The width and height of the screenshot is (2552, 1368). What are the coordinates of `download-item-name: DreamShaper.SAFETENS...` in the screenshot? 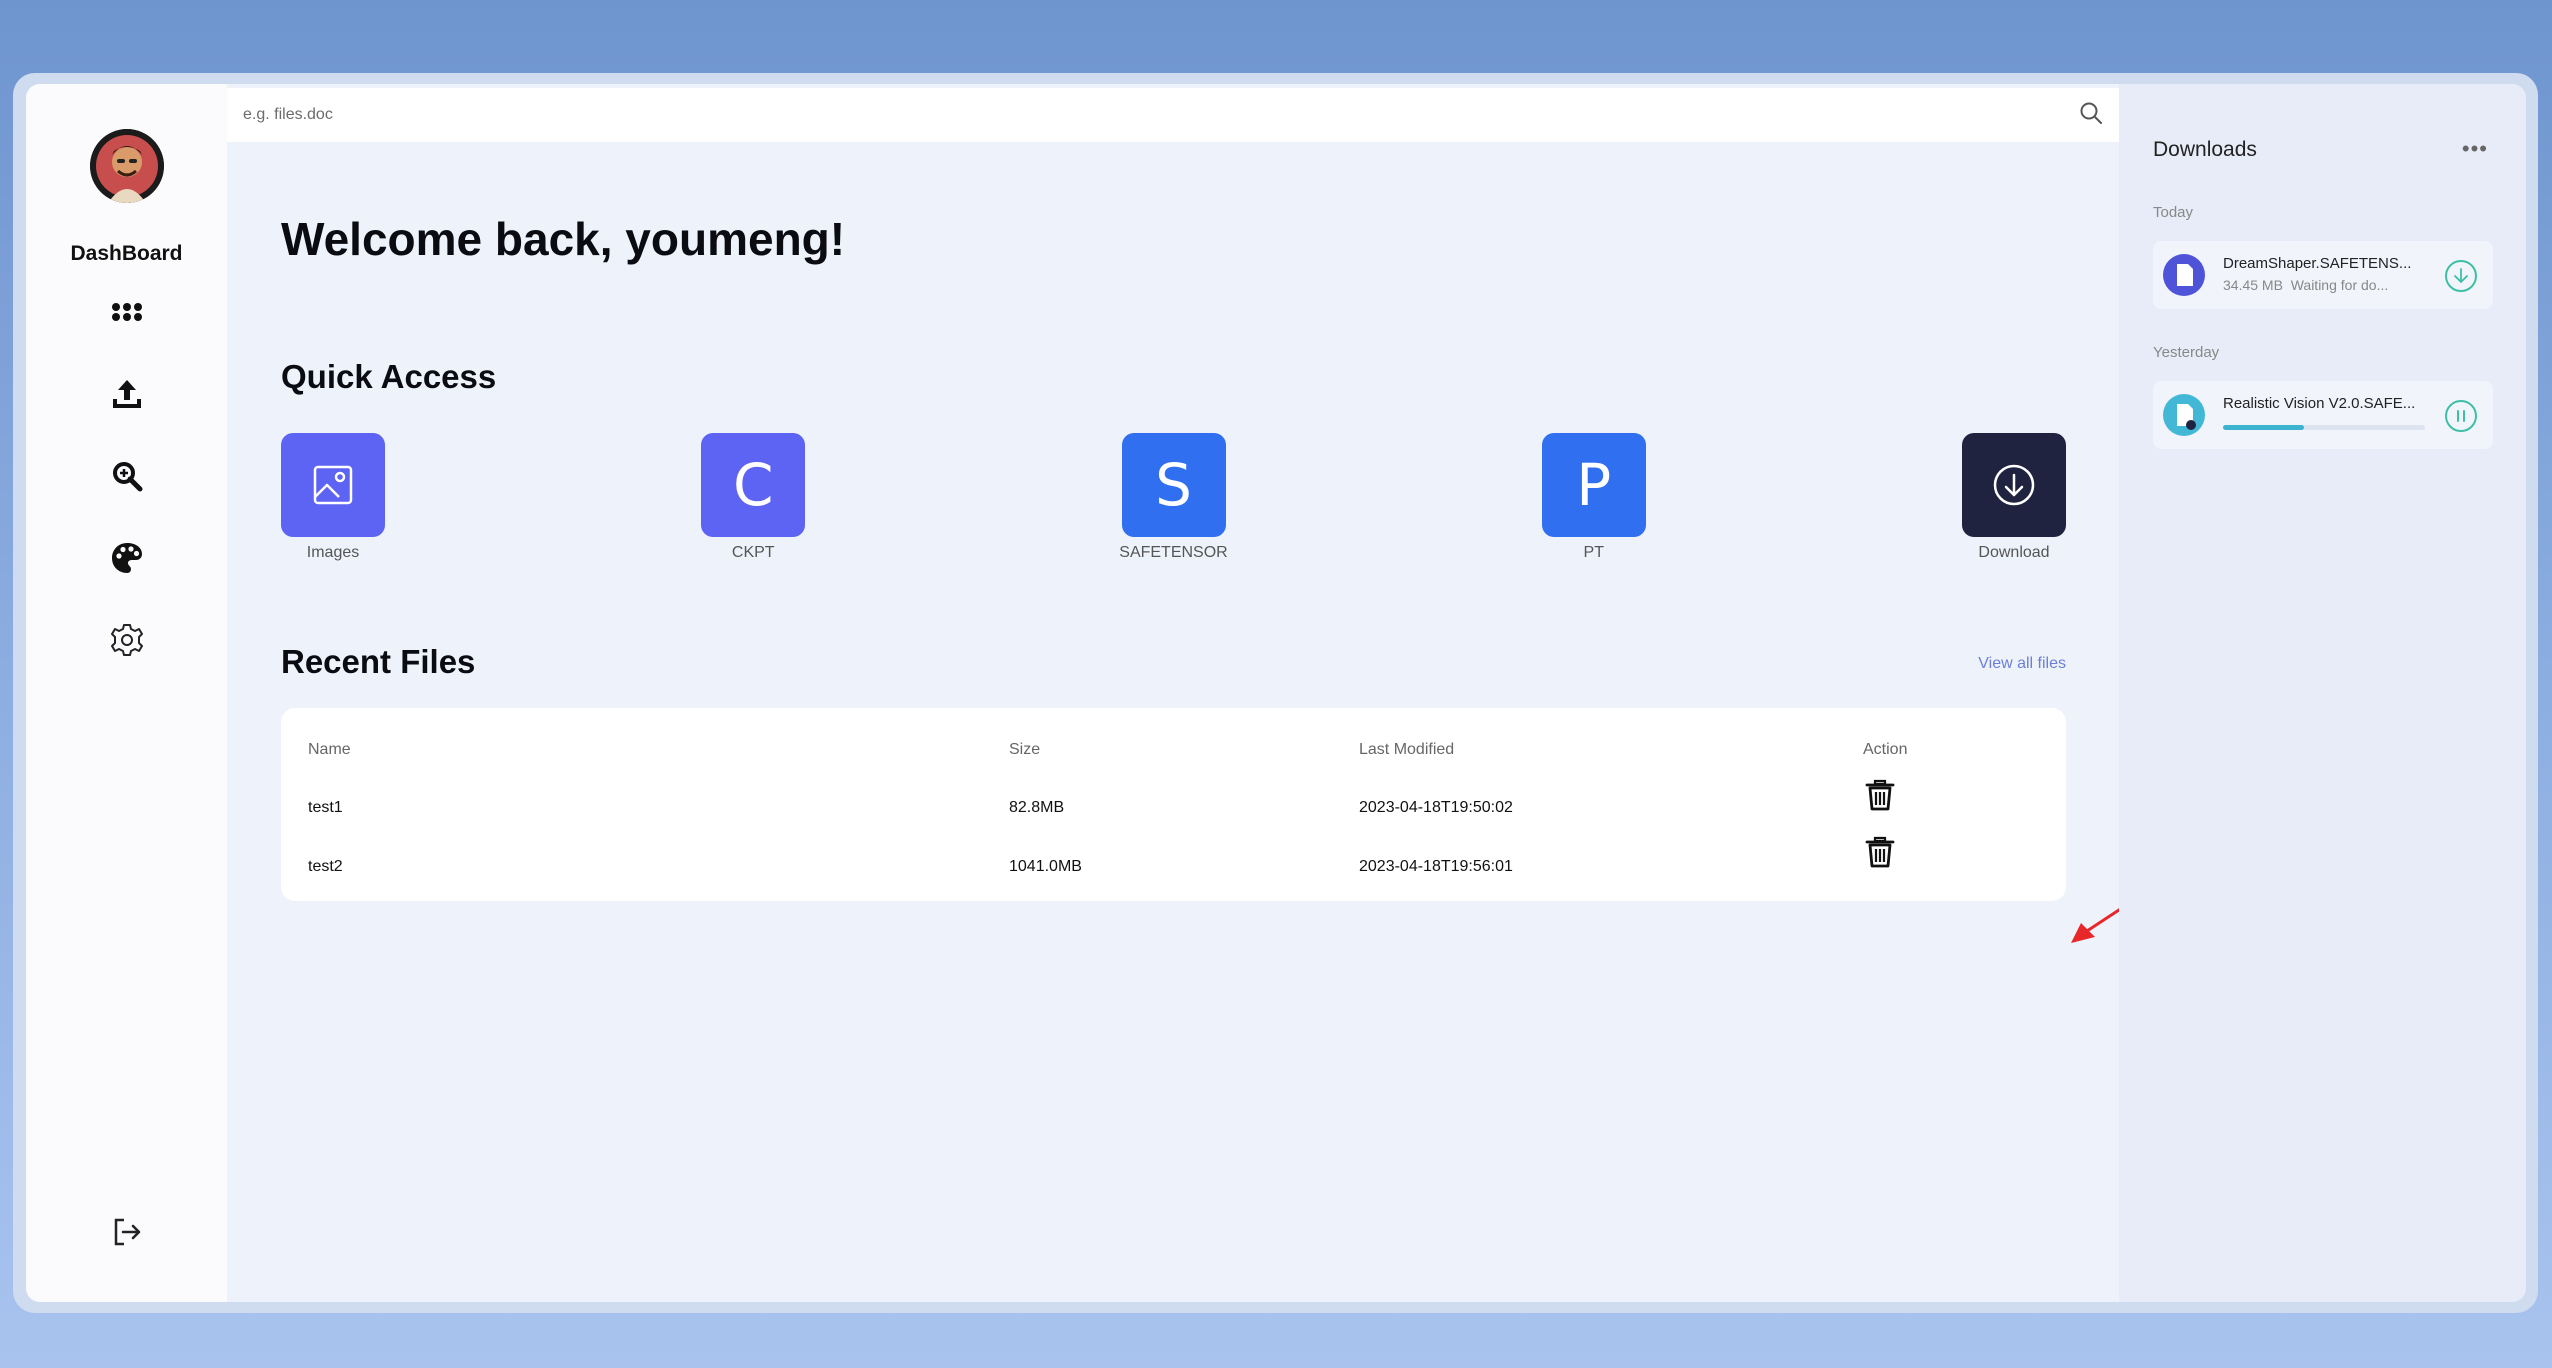 It's located at (2317, 263).